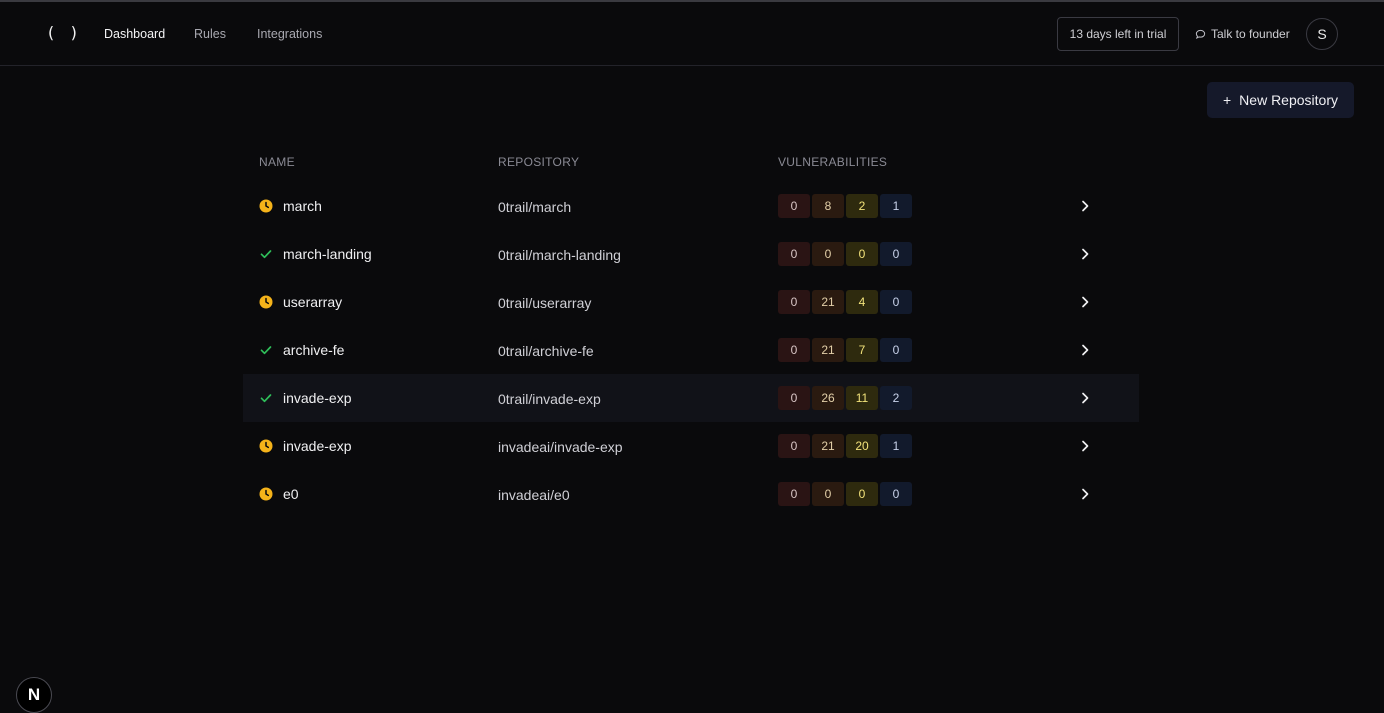  Describe the element at coordinates (862, 302) in the screenshot. I see `medium-count: 4` at that location.